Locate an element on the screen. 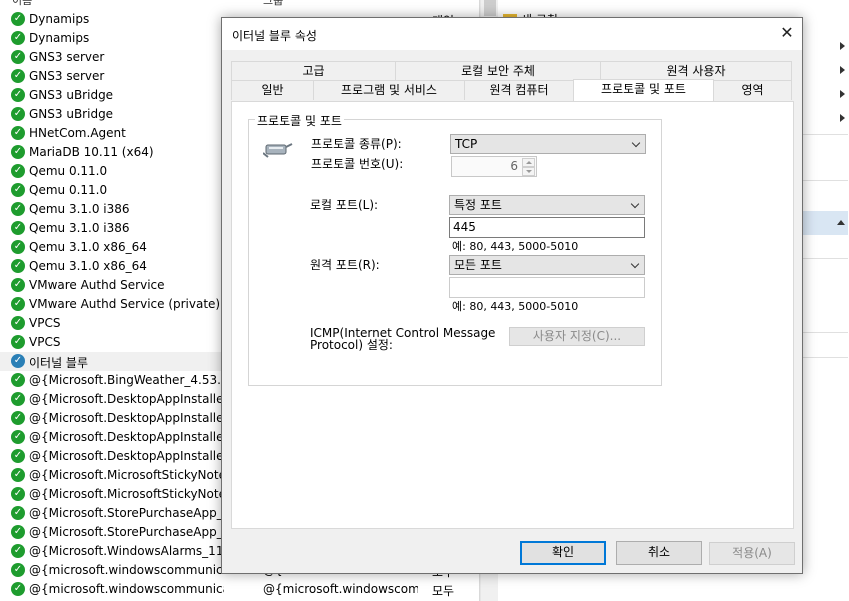  dialog-title: 이터널 블루 속성 is located at coordinates (274, 36).